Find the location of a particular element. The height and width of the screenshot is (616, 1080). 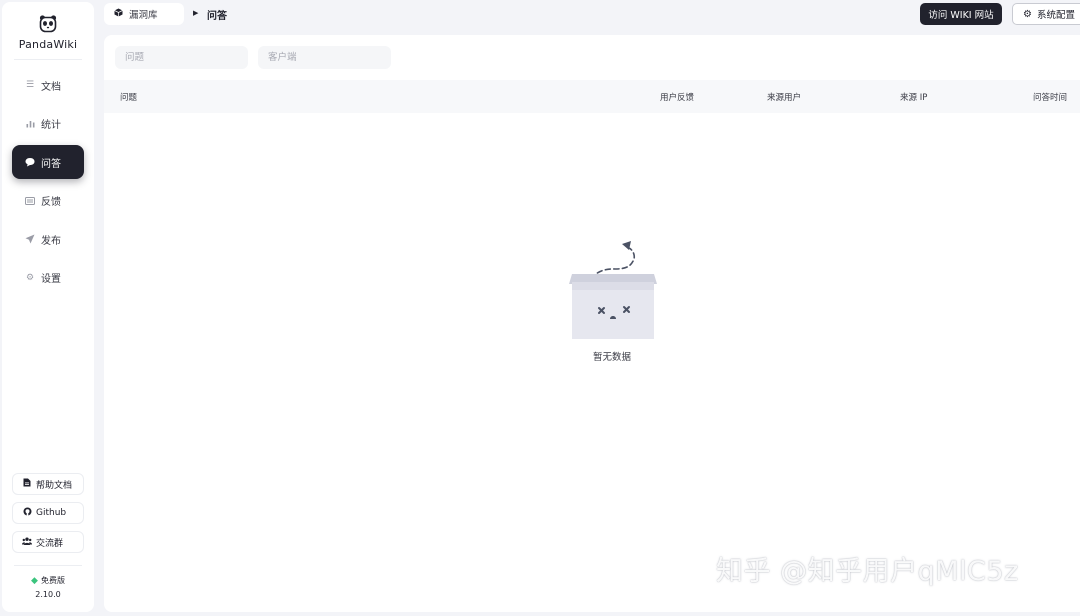

keyboard-icon is located at coordinates (30, 200).